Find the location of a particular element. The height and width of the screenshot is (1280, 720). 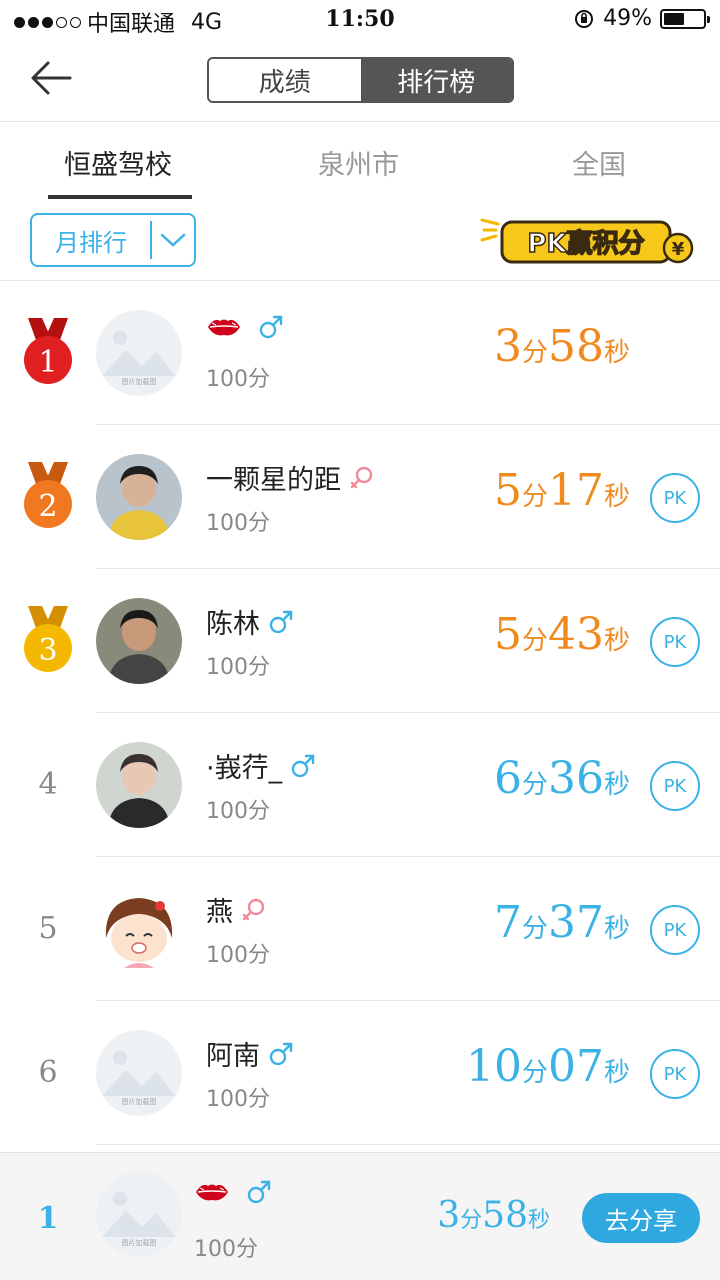

tab-national: 全国 is located at coordinates (599, 162).